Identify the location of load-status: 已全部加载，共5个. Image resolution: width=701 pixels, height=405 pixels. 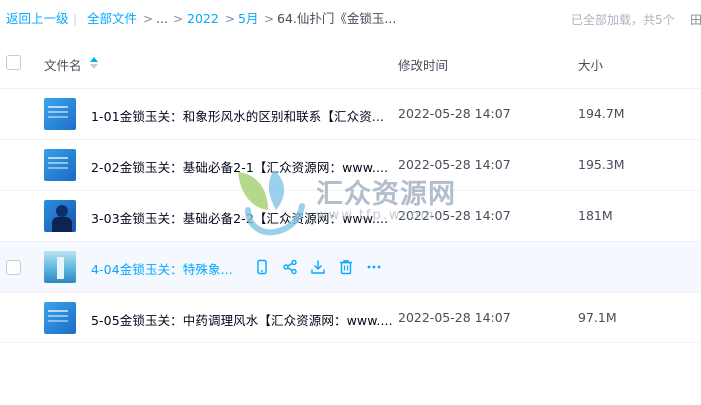
(623, 20).